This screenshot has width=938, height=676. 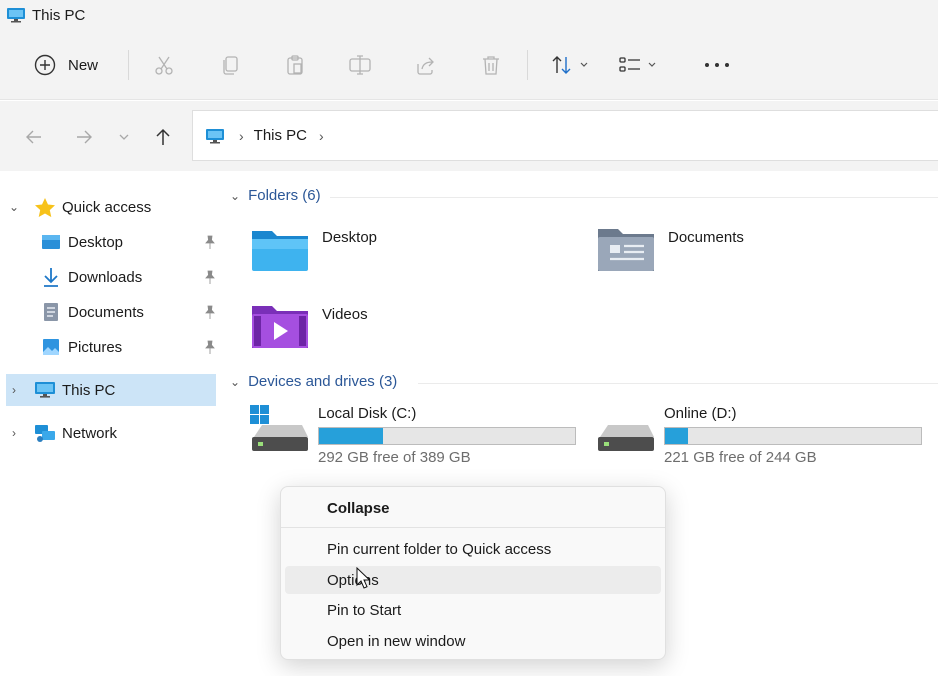 I want to click on arrow-left-icon, so click(x=33, y=137).